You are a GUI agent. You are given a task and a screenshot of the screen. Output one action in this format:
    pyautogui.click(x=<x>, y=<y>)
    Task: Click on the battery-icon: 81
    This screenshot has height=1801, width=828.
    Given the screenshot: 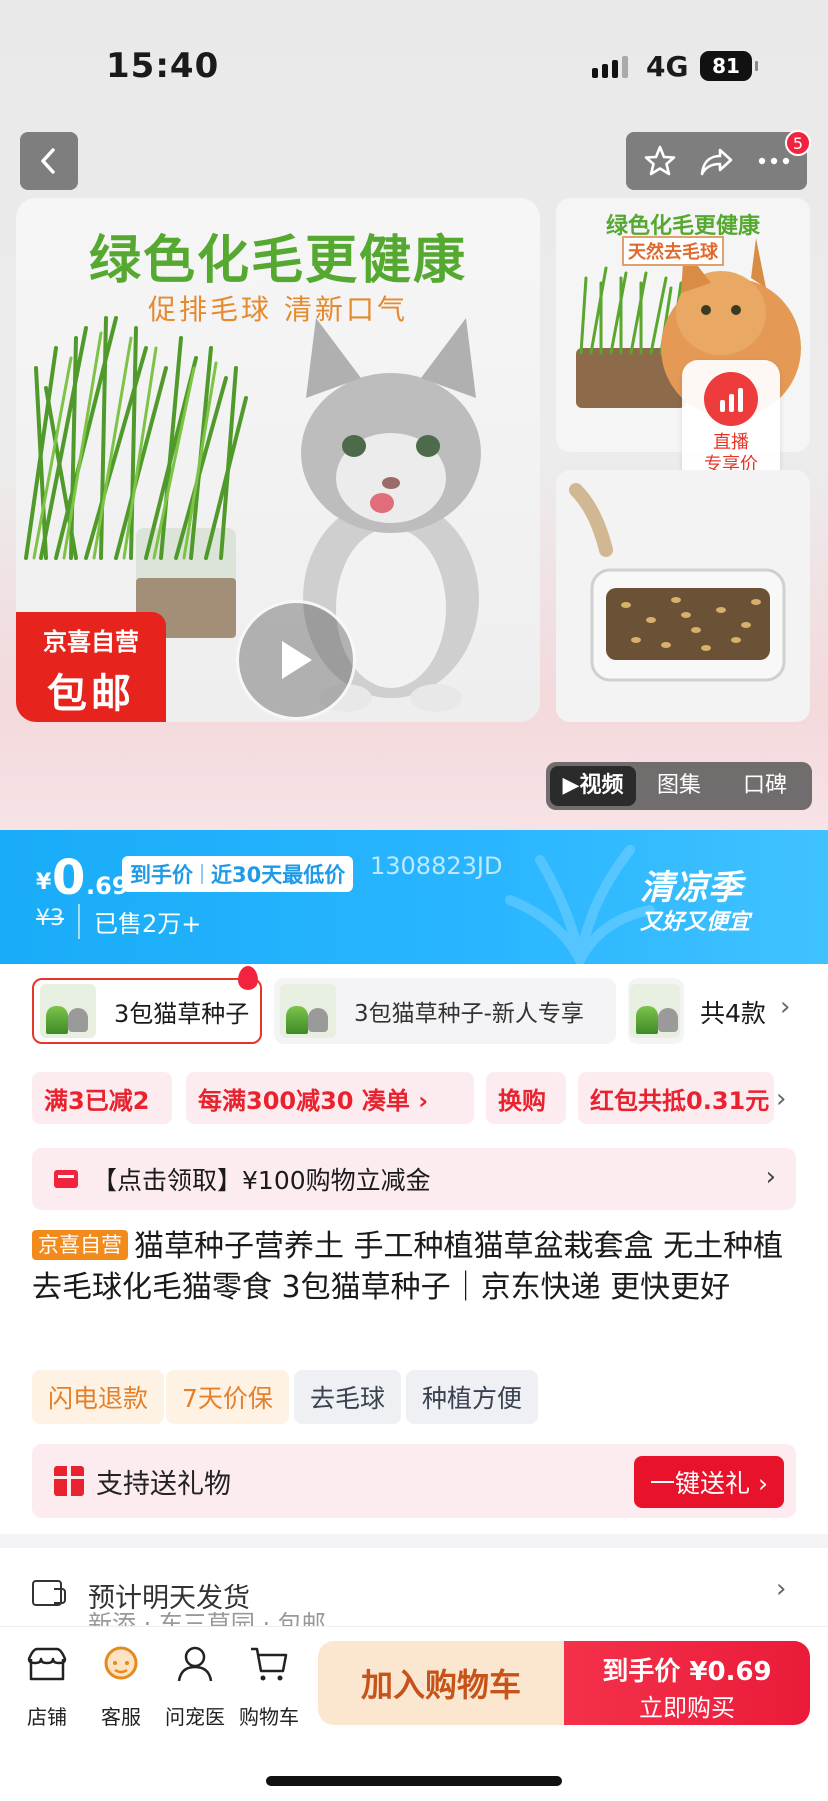 What is the action you would take?
    pyautogui.click(x=729, y=66)
    